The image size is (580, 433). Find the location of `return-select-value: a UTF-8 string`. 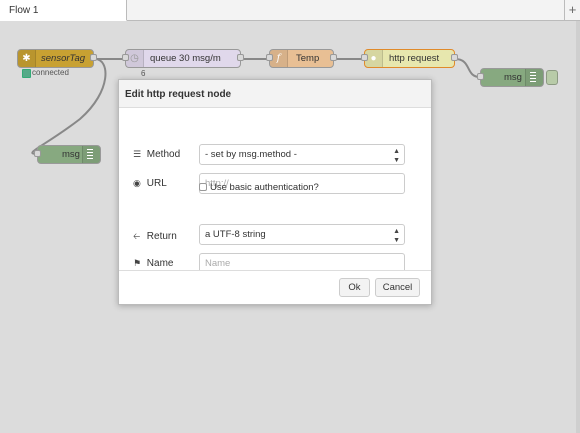

return-select-value: a UTF-8 string is located at coordinates (235, 234).